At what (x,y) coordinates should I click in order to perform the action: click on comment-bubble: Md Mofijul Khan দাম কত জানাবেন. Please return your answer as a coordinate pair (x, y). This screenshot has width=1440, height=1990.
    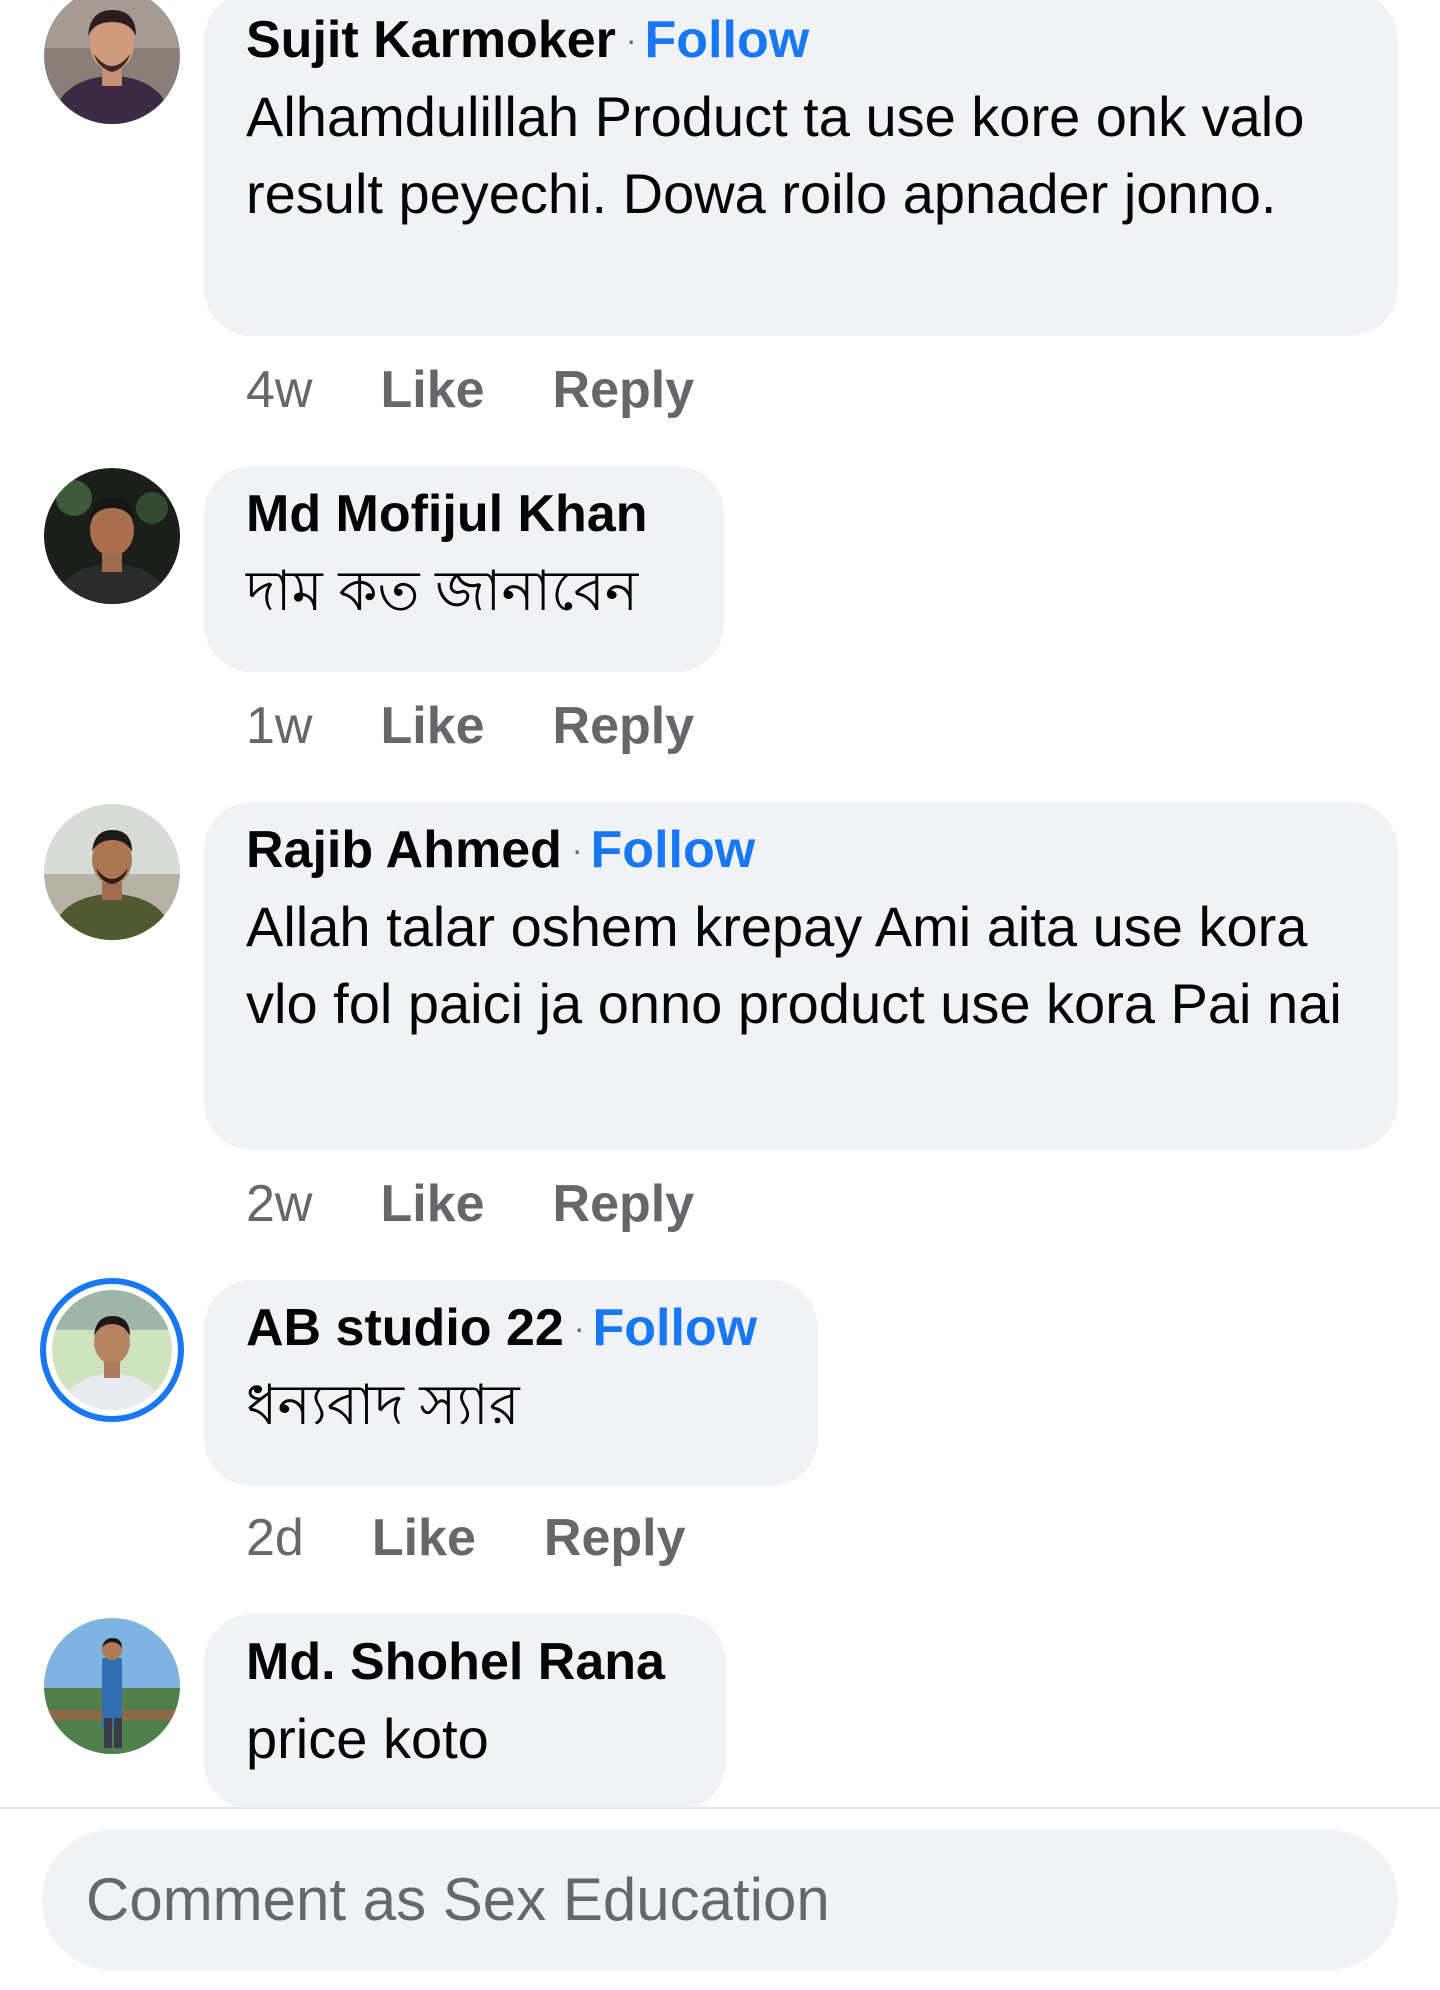
    Looking at the image, I should click on (464, 569).